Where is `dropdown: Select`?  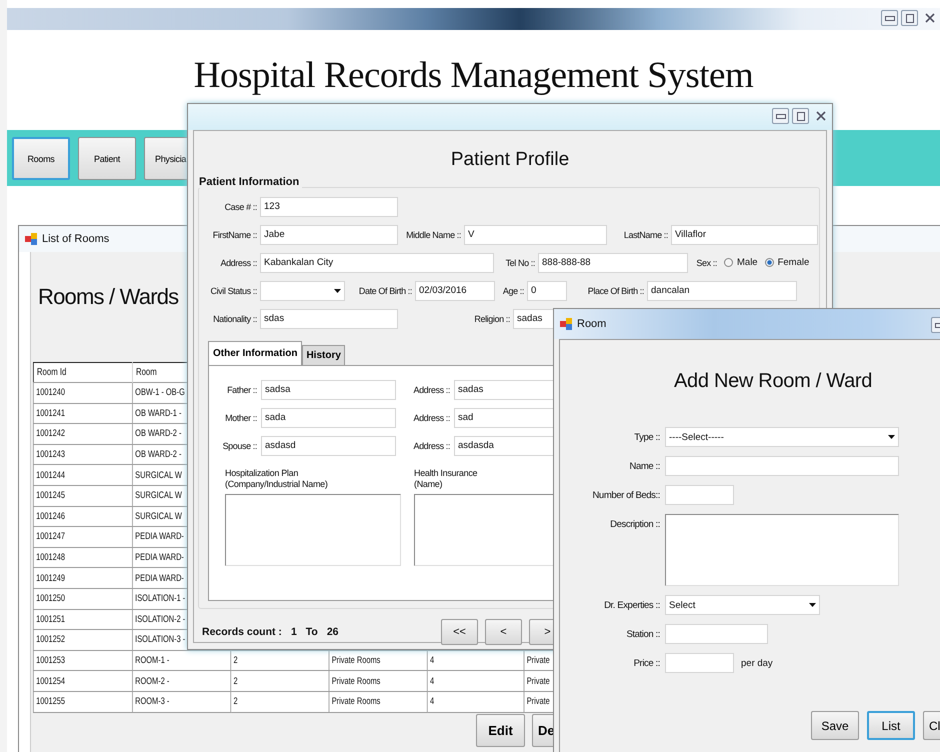
dropdown: Select is located at coordinates (742, 605).